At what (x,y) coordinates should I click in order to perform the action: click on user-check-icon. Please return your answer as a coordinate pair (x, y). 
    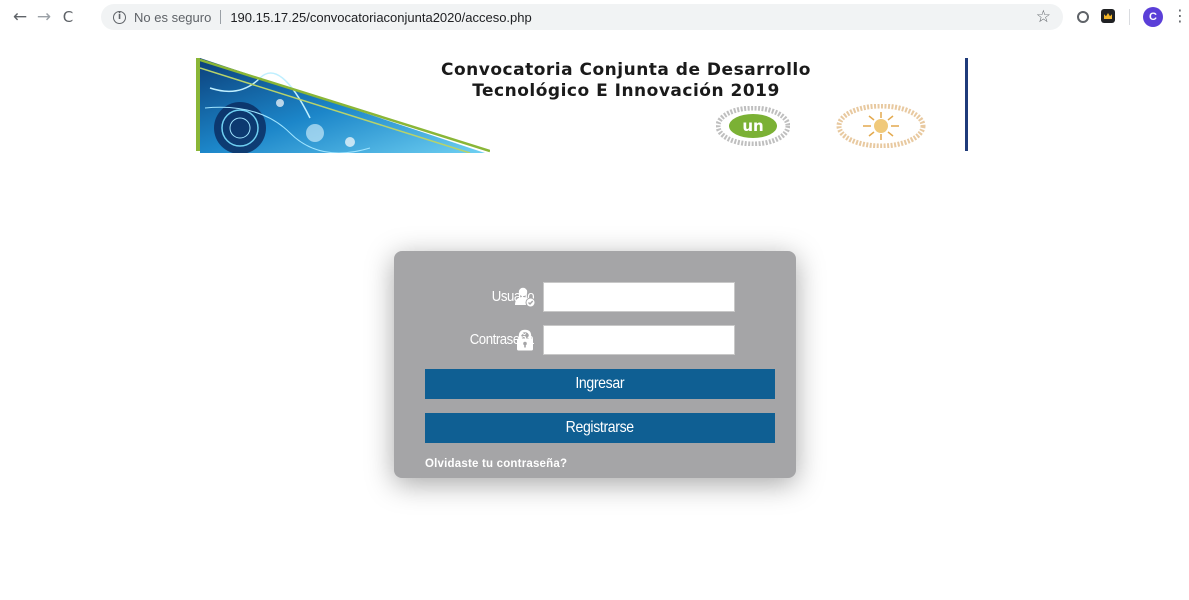
    Looking at the image, I should click on (525, 297).